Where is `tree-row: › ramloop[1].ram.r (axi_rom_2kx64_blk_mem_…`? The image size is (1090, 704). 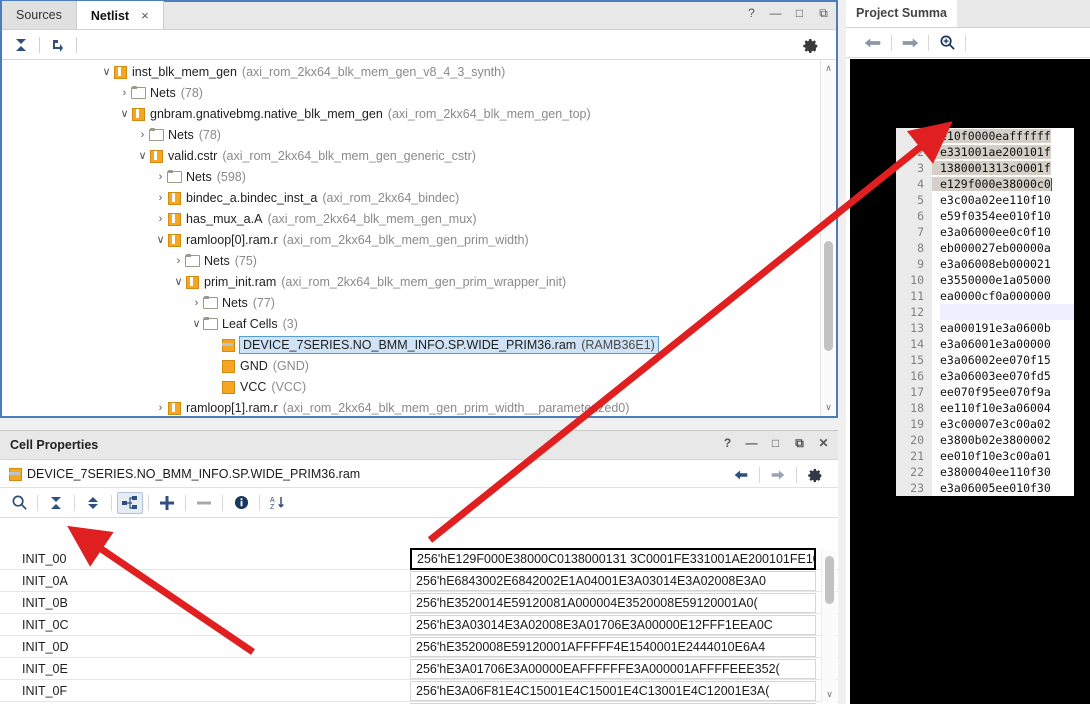 tree-row: › ramloop[1].ram.r (axi_rom_2kx64_blk_mem_… is located at coordinates (419, 406).